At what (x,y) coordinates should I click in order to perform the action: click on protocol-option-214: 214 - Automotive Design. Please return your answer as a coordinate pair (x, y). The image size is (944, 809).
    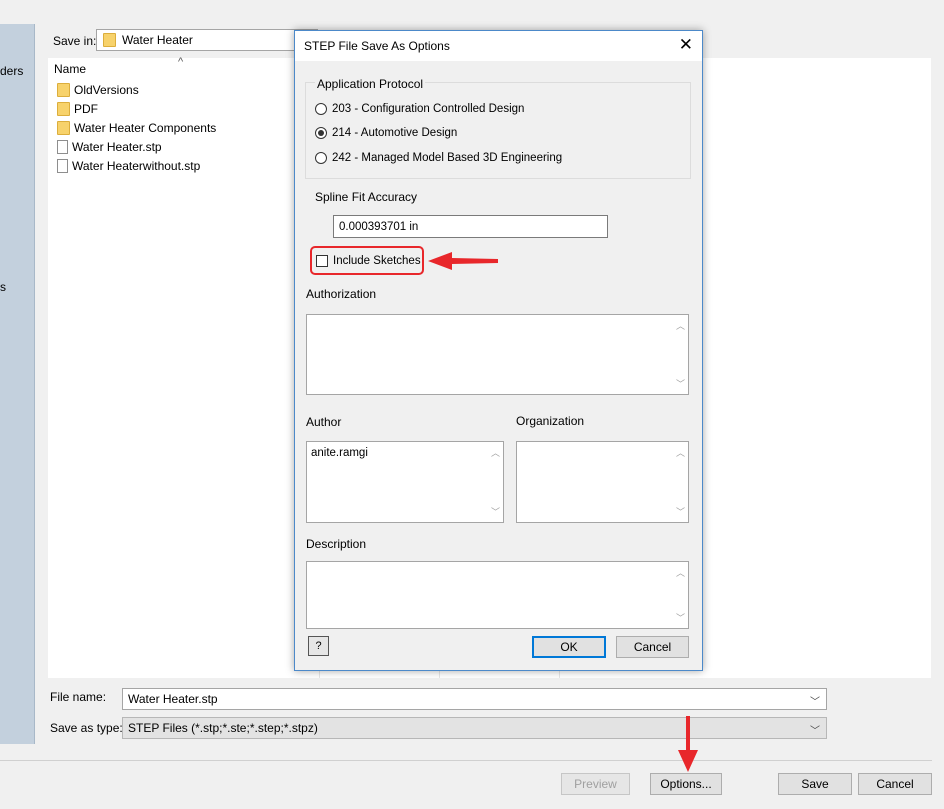
    Looking at the image, I should click on (386, 133).